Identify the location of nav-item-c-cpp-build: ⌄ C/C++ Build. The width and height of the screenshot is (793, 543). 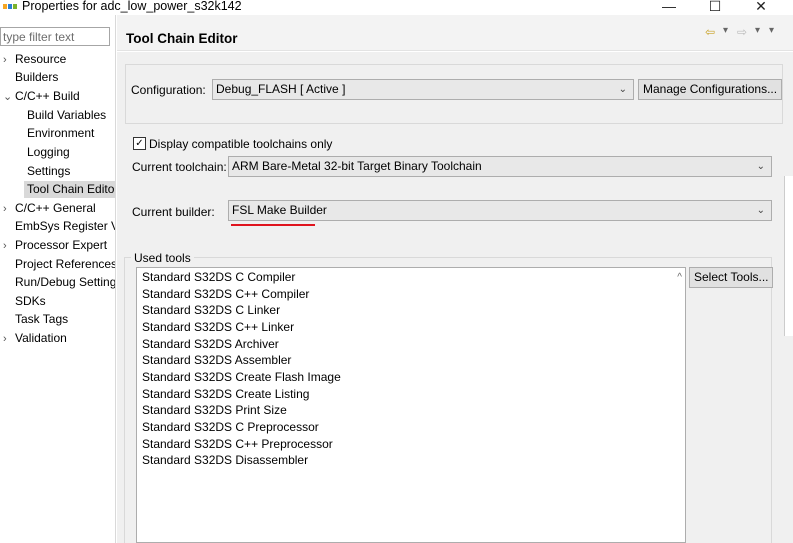
(59, 96).